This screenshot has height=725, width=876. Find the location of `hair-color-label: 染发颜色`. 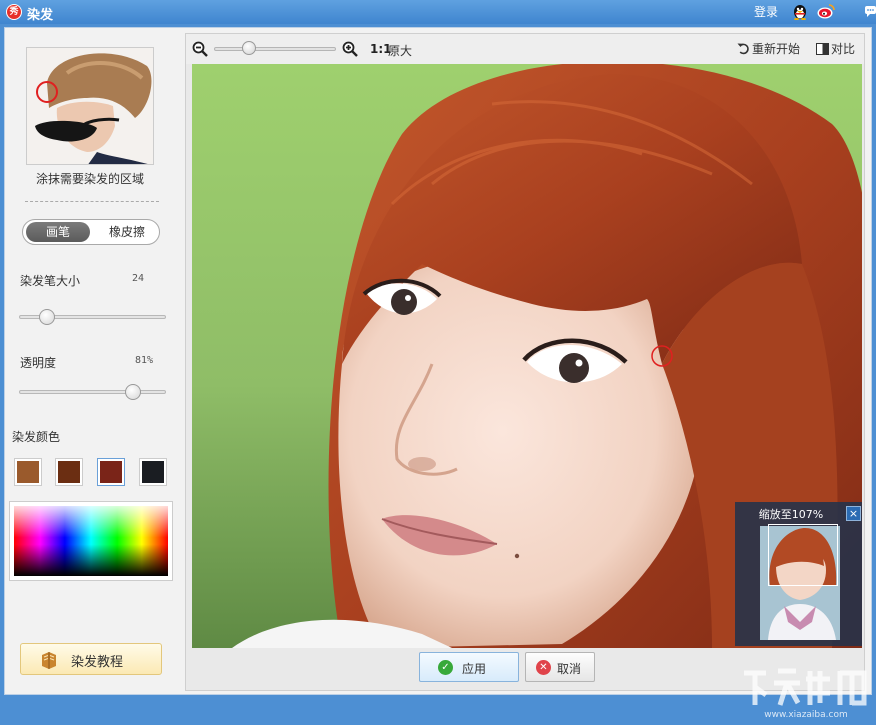

hair-color-label: 染发颜色 is located at coordinates (36, 437).